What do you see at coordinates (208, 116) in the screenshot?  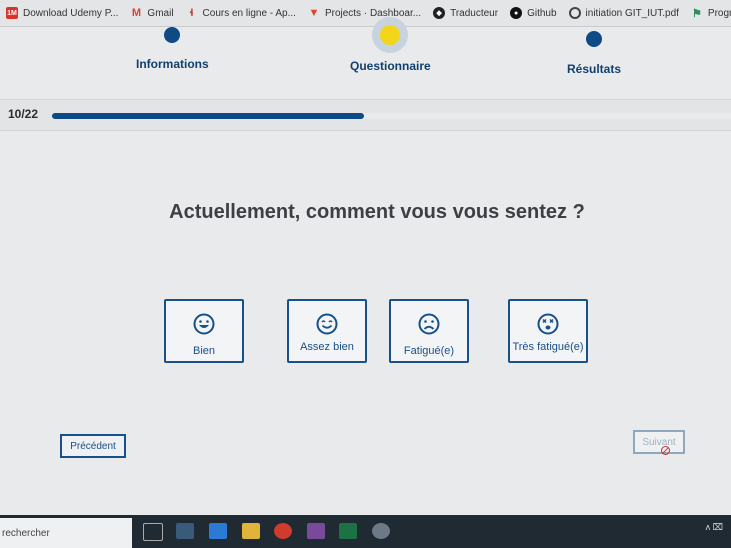 I see `progress-bar-fill` at bounding box center [208, 116].